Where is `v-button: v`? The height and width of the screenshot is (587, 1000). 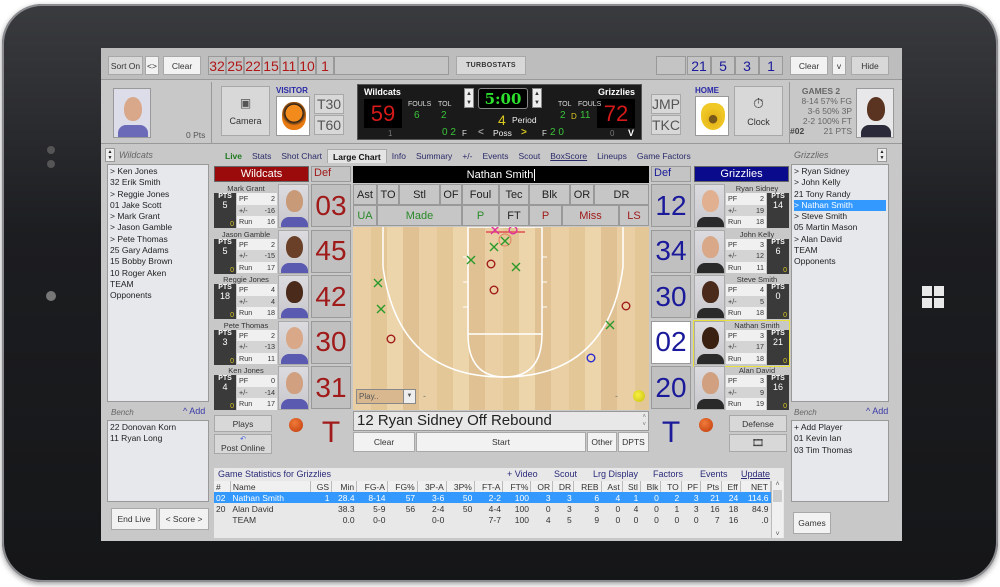 v-button: v is located at coordinates (839, 65).